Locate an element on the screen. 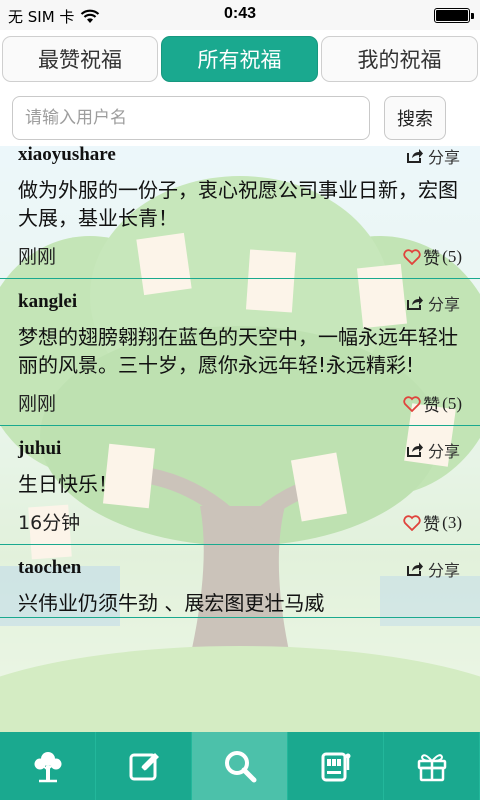 The width and height of the screenshot is (480, 800). search-input is located at coordinates (191, 118).